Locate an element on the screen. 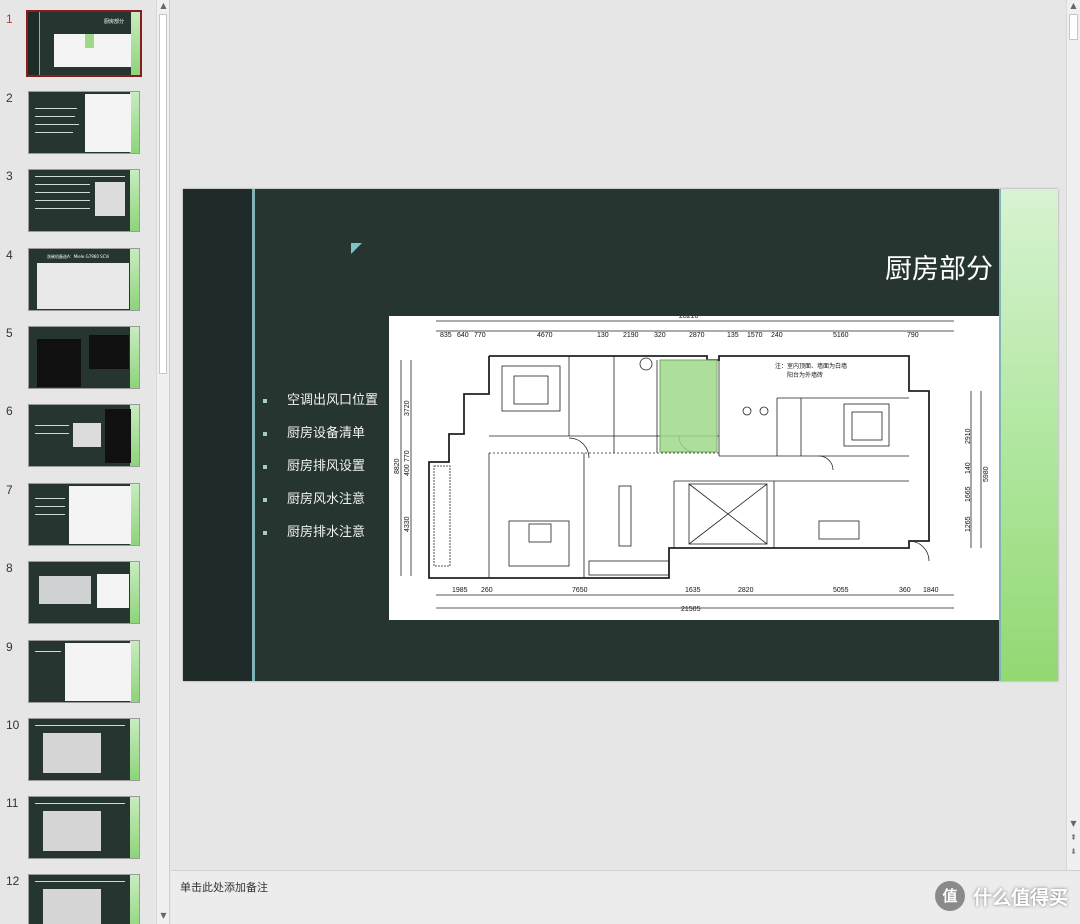 The width and height of the screenshot is (1080, 924). watermark-logo-icon: 值 is located at coordinates (949, 896).